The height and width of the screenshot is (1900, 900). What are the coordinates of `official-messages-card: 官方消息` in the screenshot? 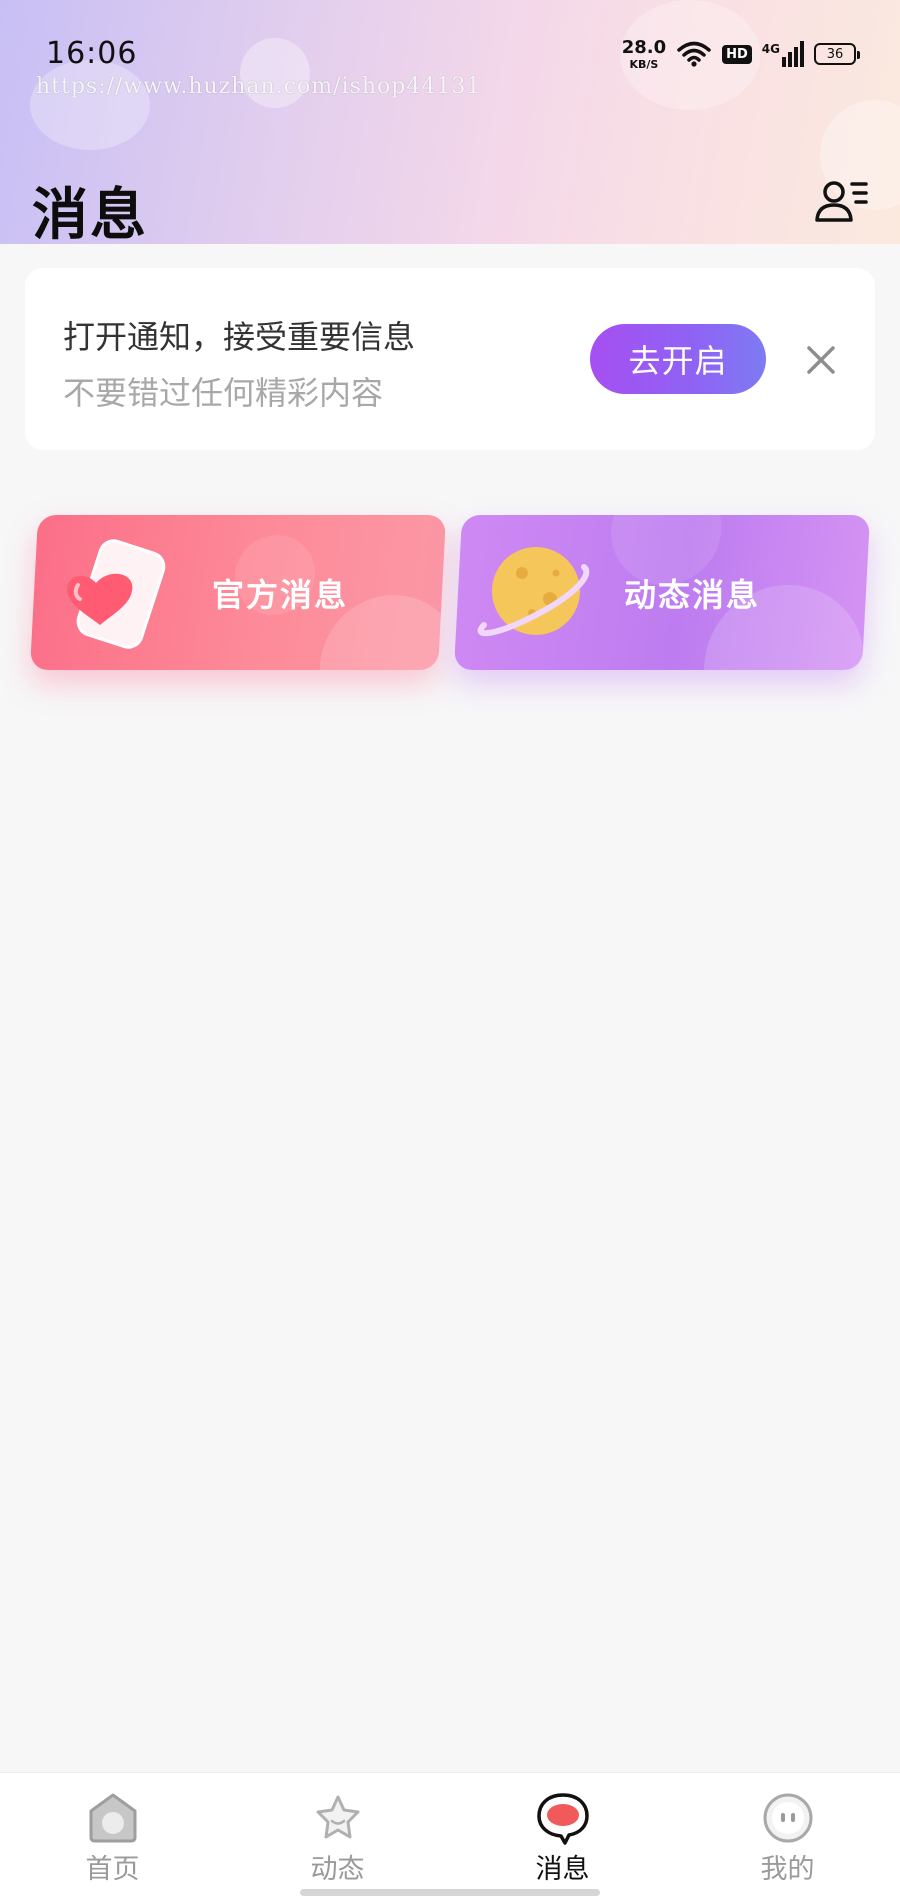 It's located at (238, 592).